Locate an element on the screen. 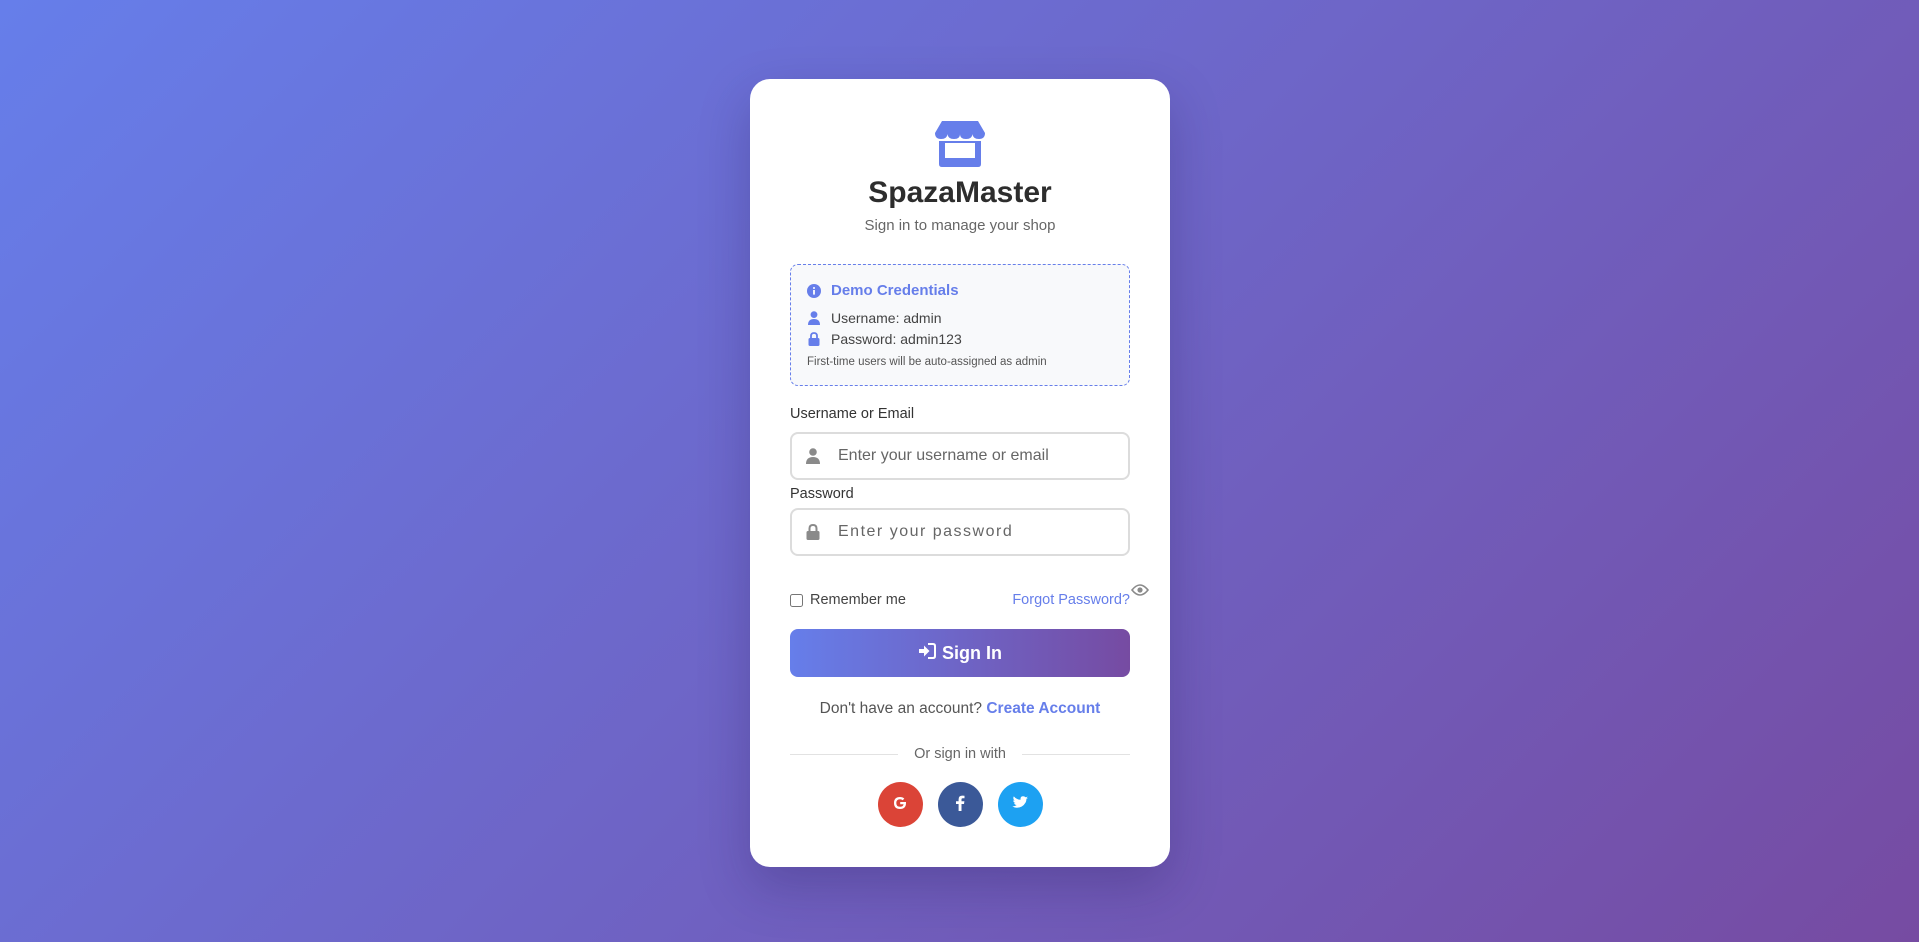  google-icon is located at coordinates (900, 804).